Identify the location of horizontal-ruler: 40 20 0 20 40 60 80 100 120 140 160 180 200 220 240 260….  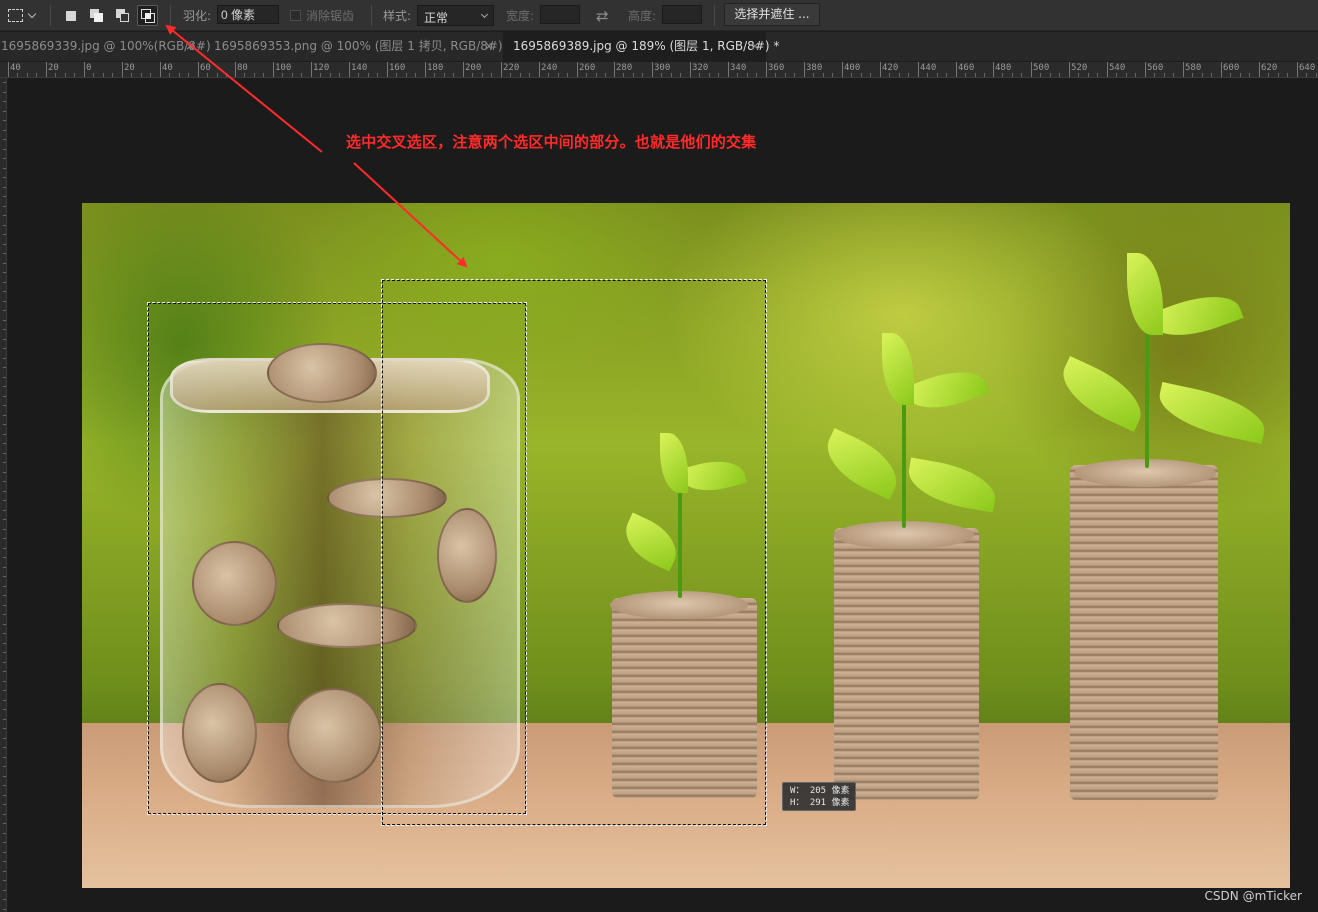
(659, 70).